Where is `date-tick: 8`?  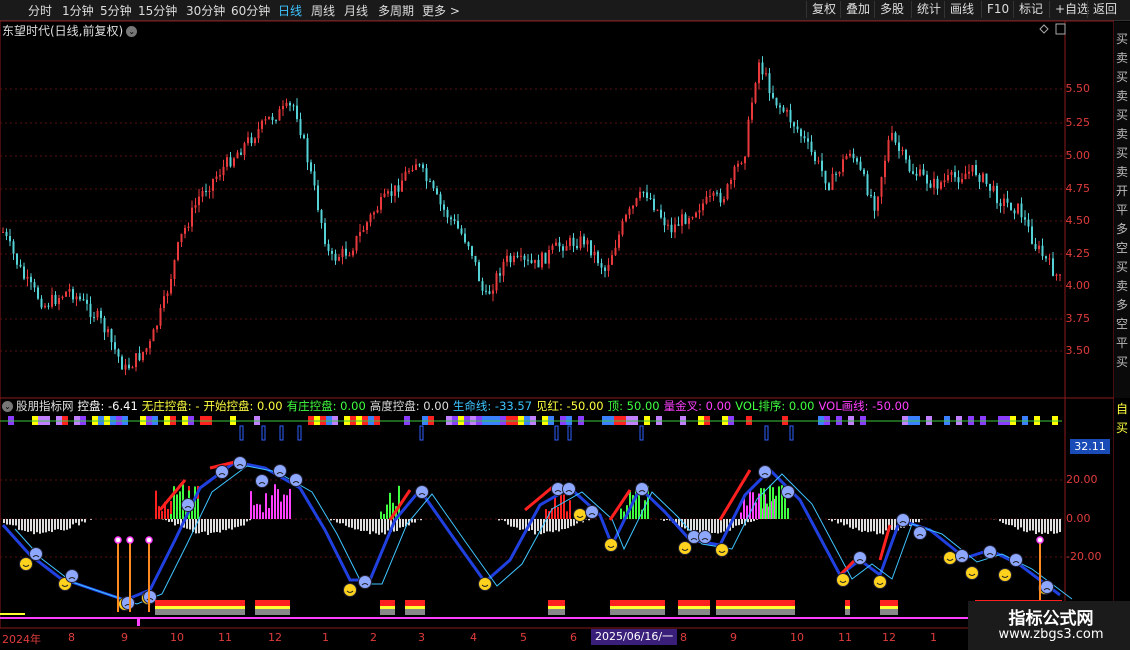 date-tick: 8 is located at coordinates (71, 637).